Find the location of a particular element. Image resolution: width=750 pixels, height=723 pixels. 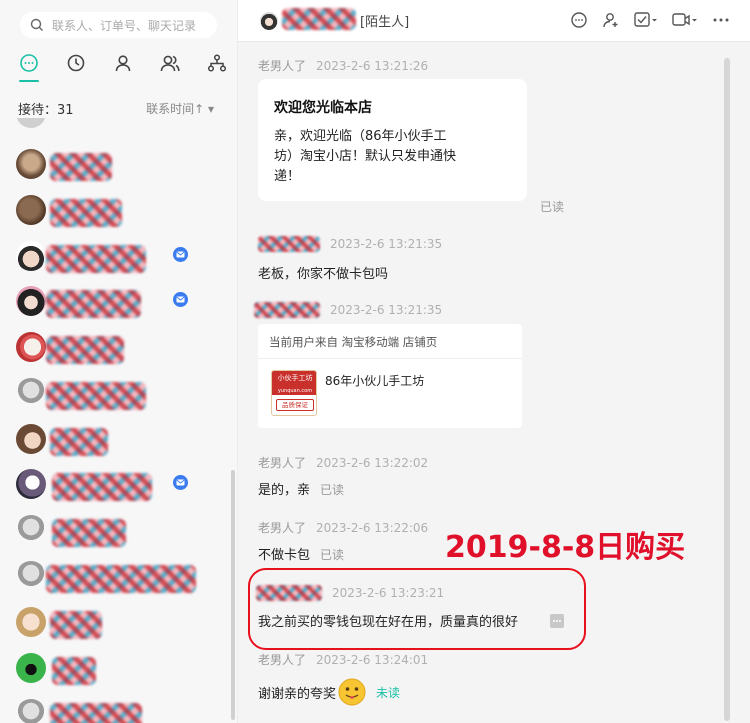

tab-organization is located at coordinates (217, 63).